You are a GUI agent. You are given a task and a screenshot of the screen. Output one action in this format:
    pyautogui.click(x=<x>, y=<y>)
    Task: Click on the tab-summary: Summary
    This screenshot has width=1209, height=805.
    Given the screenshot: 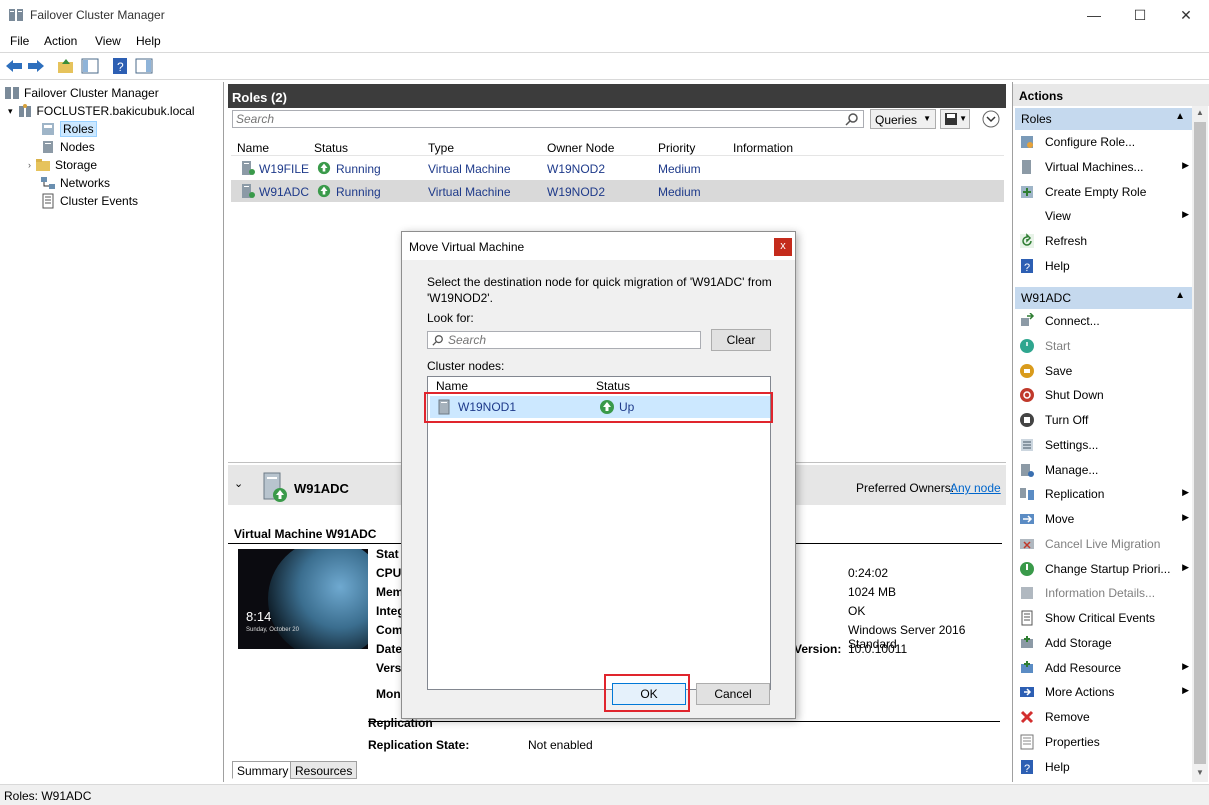 What is the action you would take?
    pyautogui.click(x=263, y=770)
    